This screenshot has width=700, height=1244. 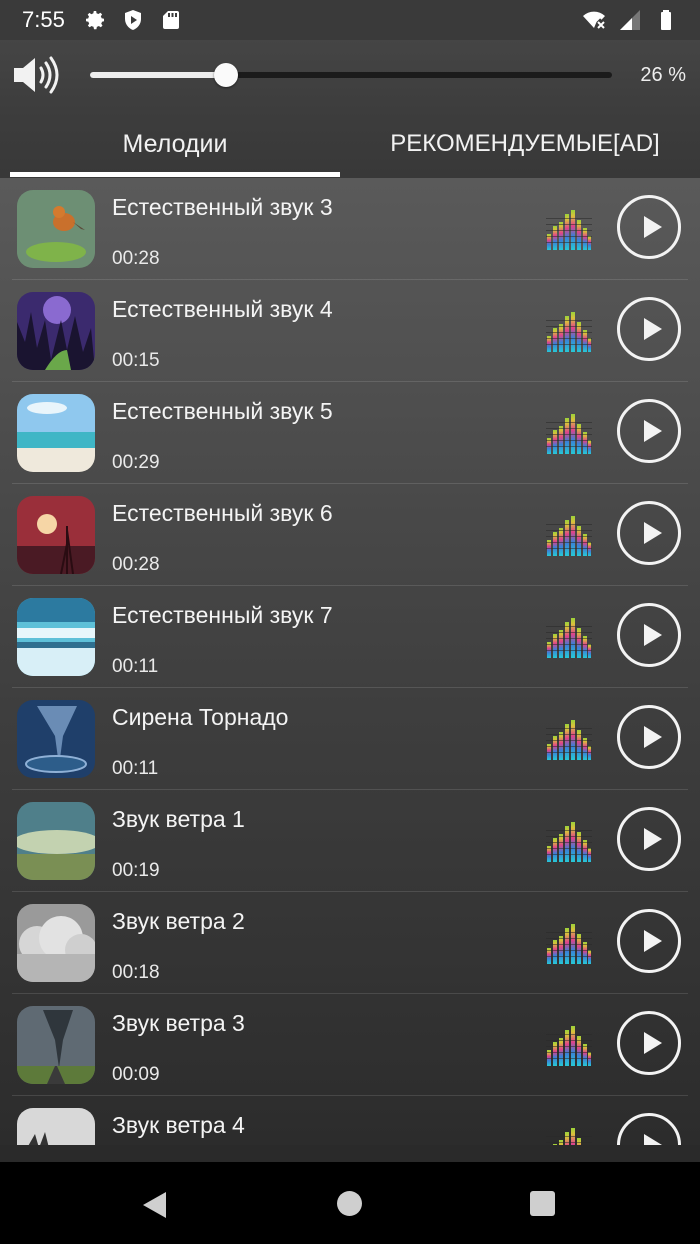 I want to click on list-item: Естественный звук 5 00:29, so click(x=350, y=433).